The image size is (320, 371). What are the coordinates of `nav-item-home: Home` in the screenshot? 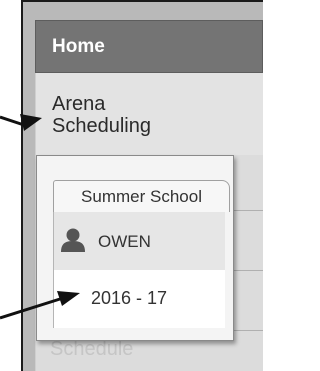 It's located at (149, 46).